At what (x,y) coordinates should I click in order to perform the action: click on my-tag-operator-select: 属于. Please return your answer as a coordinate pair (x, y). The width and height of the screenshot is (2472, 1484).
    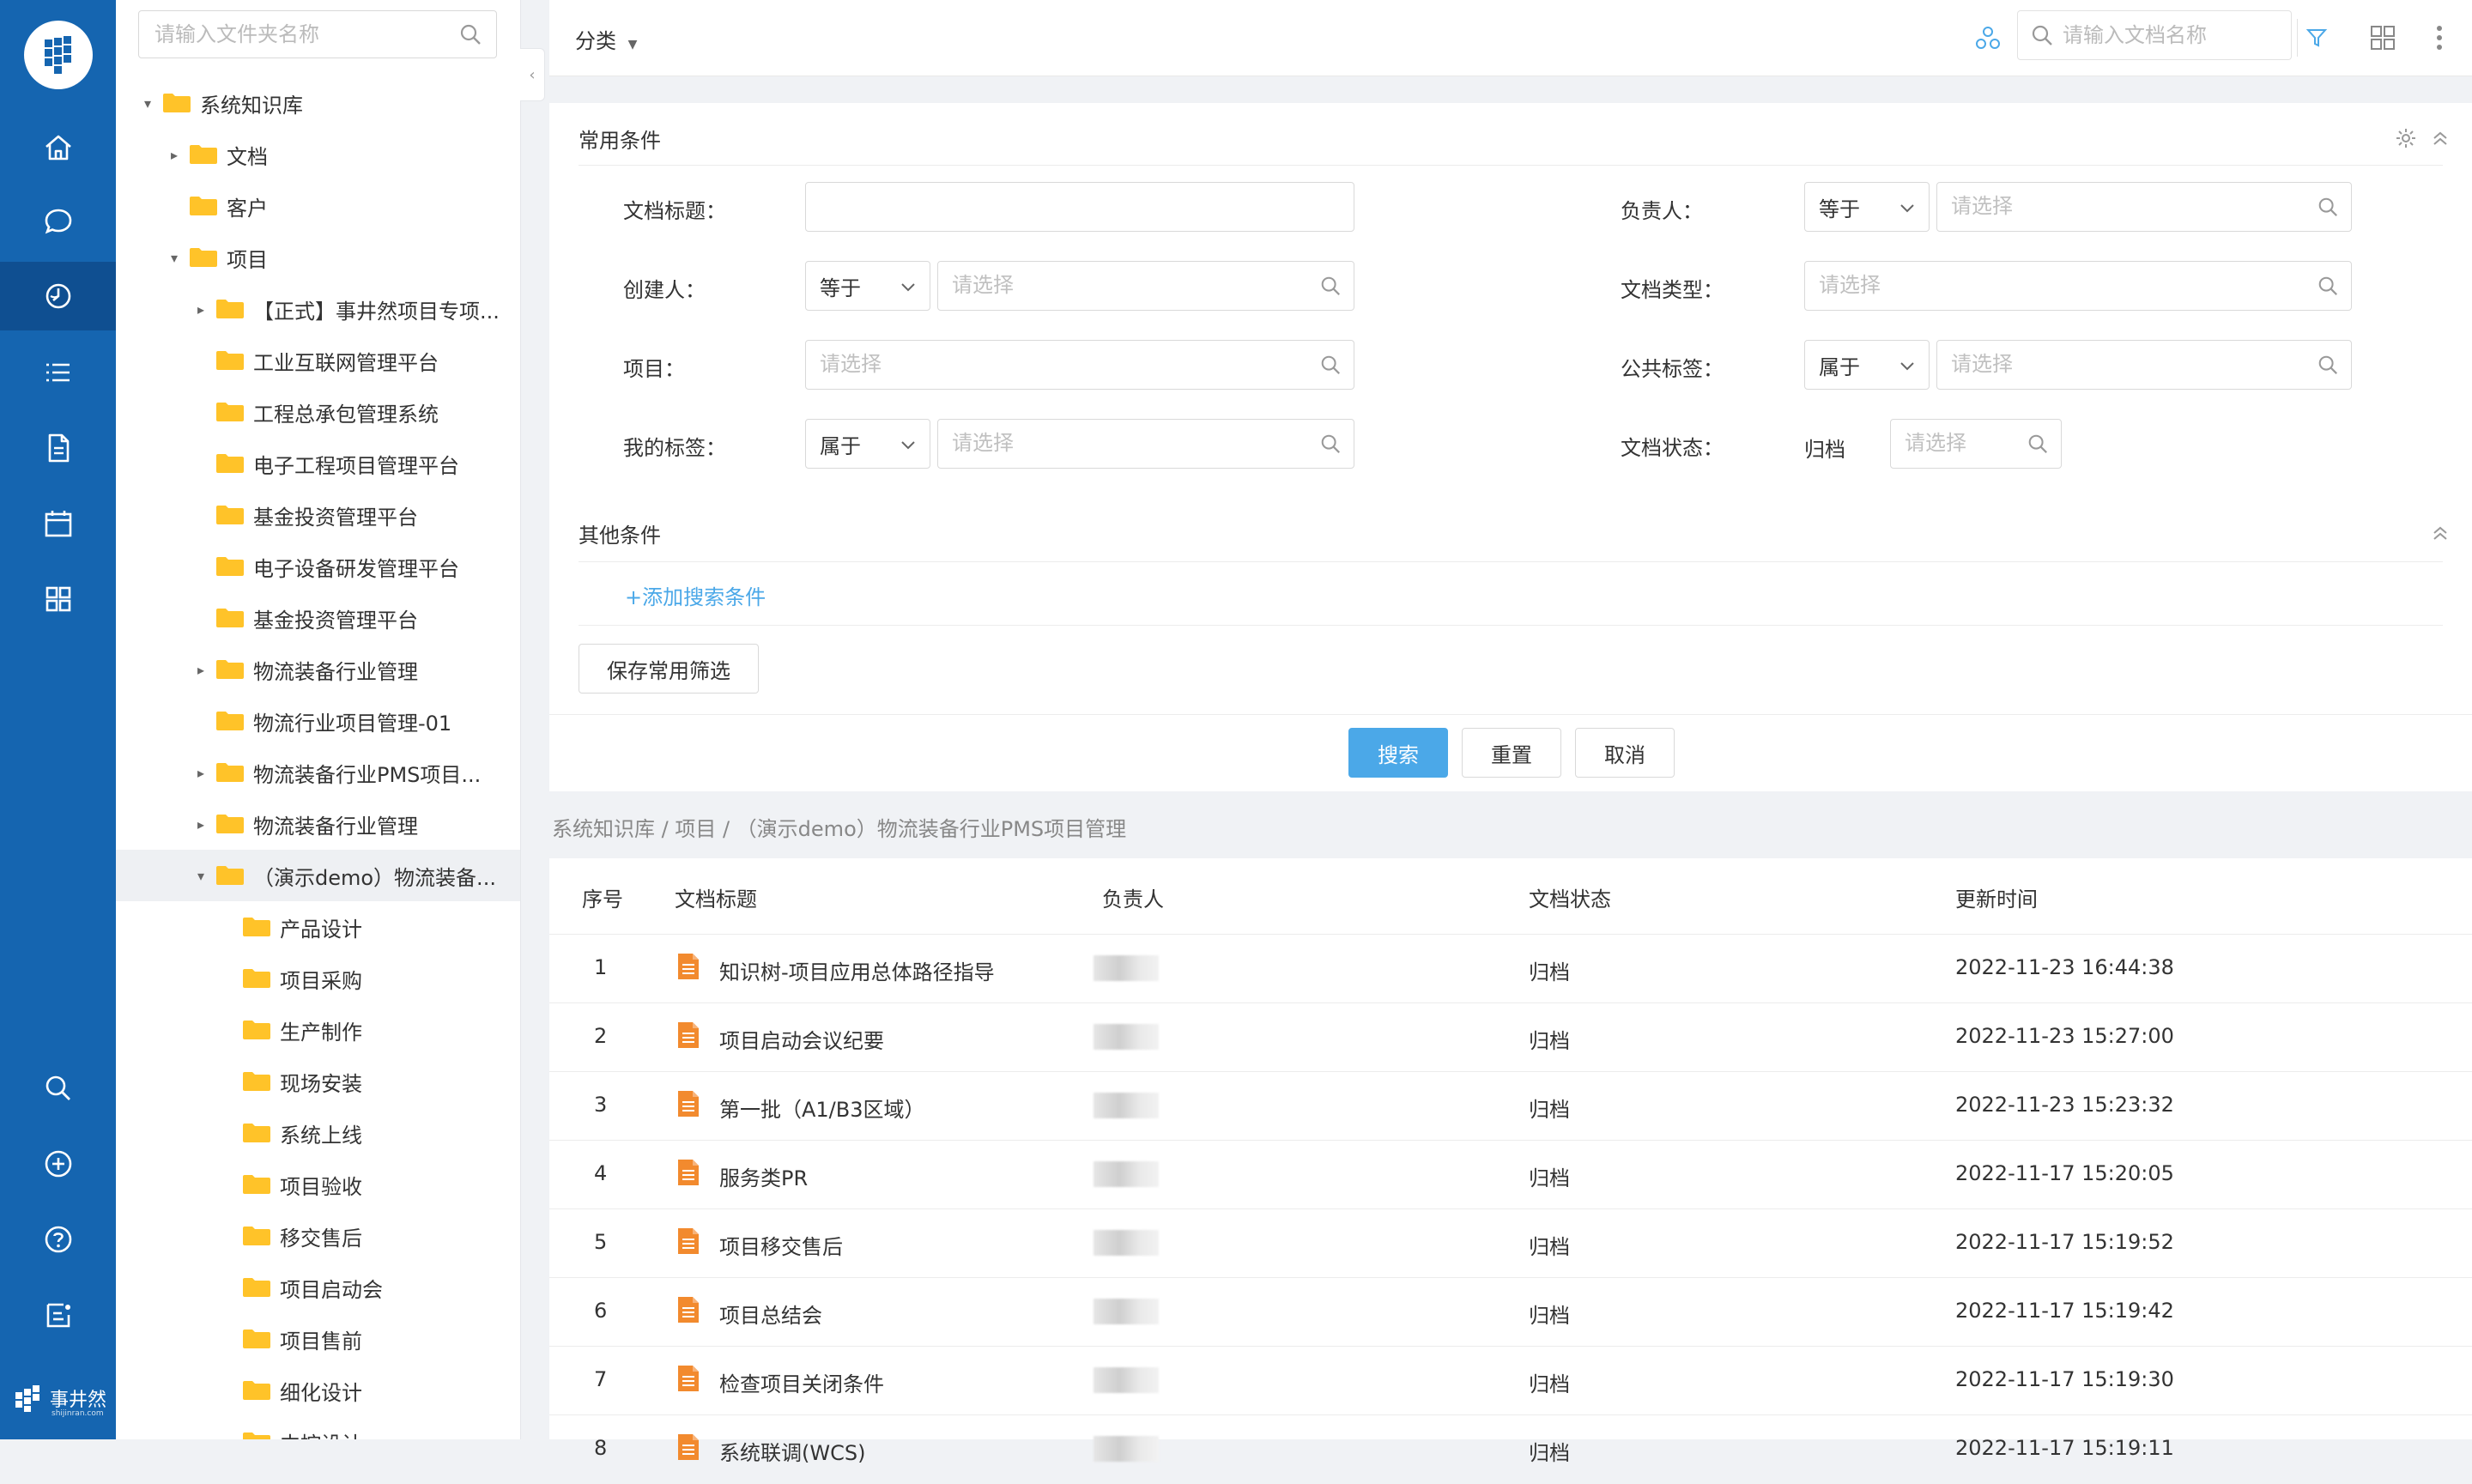
    Looking at the image, I should click on (867, 444).